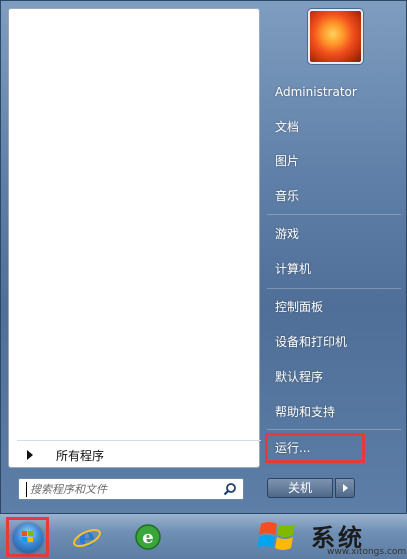  I want to click on documents-item: 文档, so click(317, 127).